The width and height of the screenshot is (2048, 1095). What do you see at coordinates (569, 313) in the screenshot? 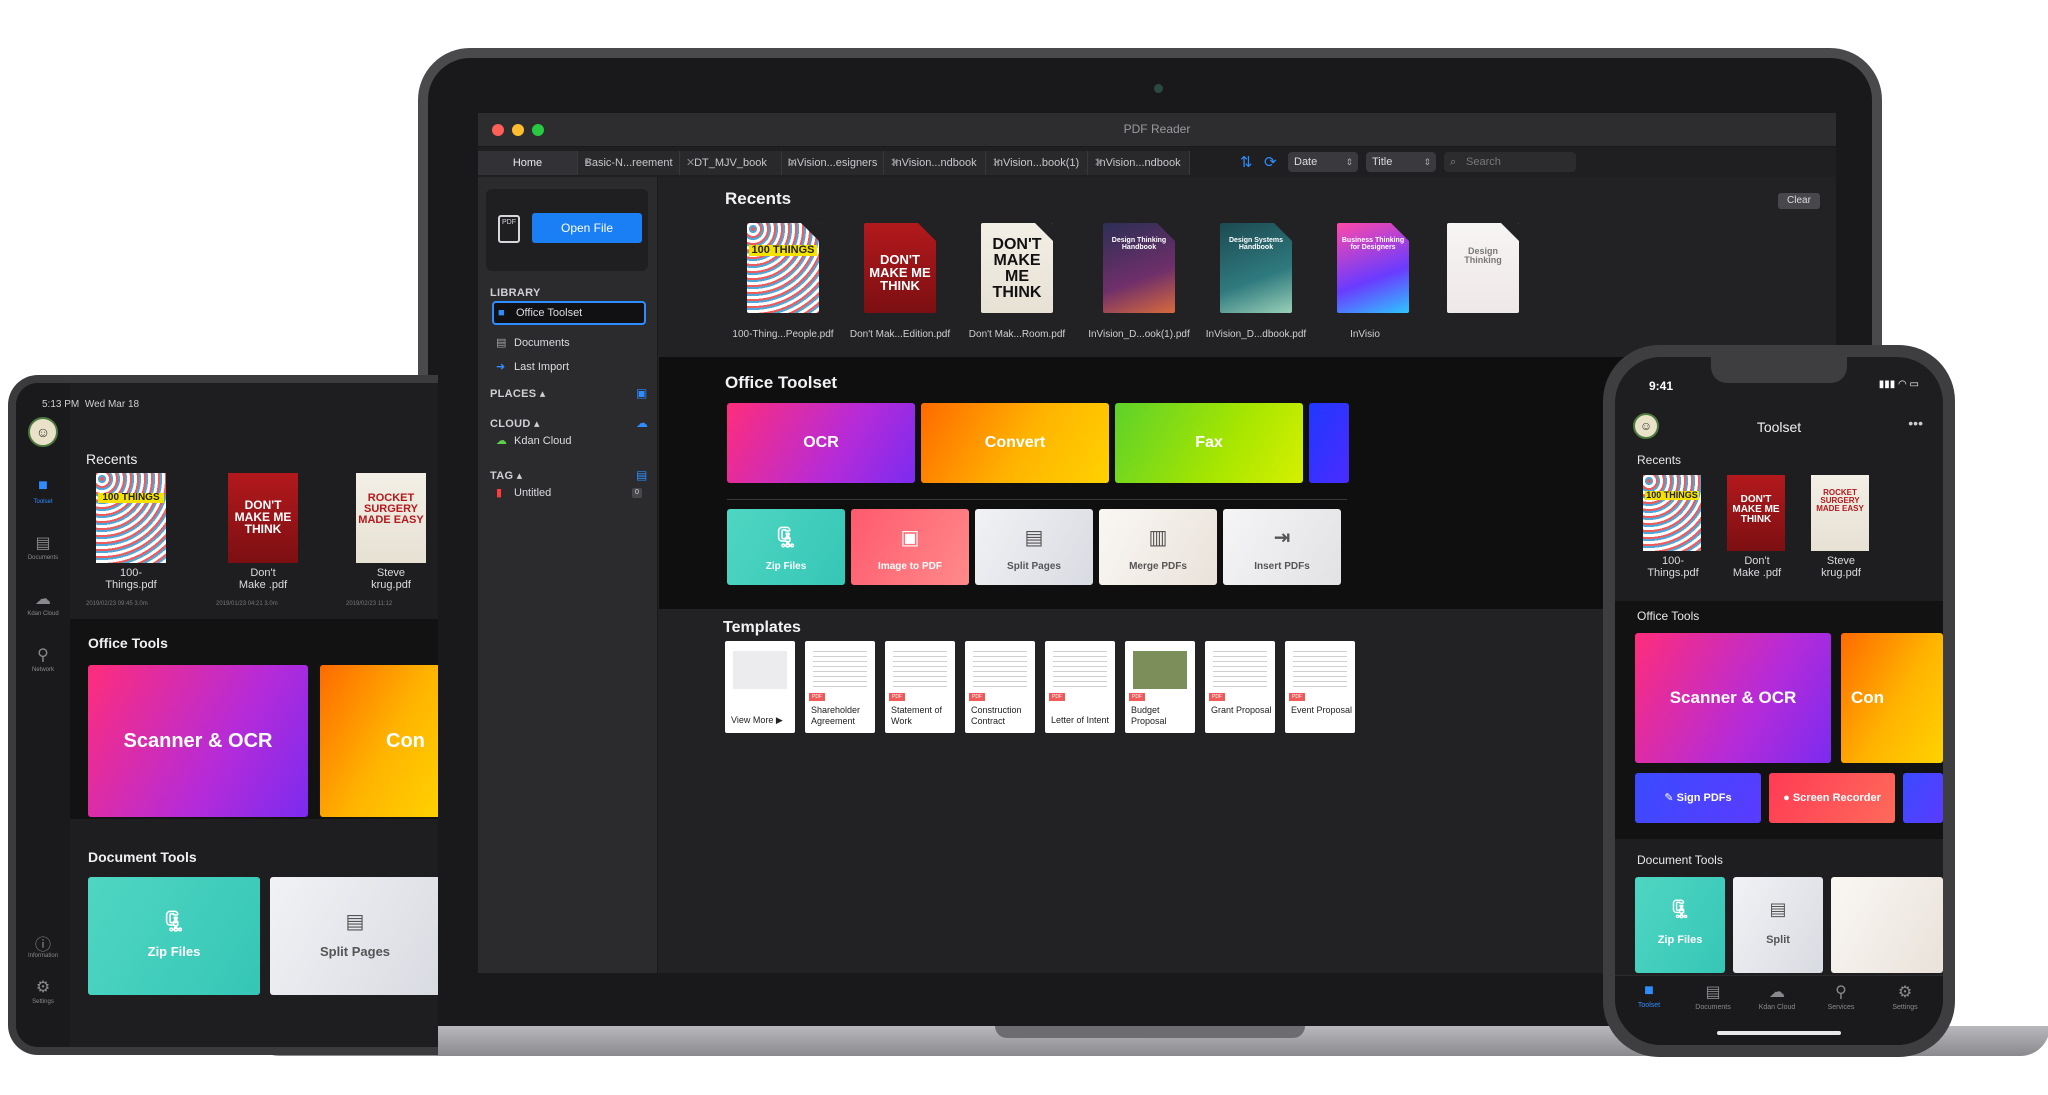
I see `sidebar-item-office-toolset: ■ Office Toolset` at bounding box center [569, 313].